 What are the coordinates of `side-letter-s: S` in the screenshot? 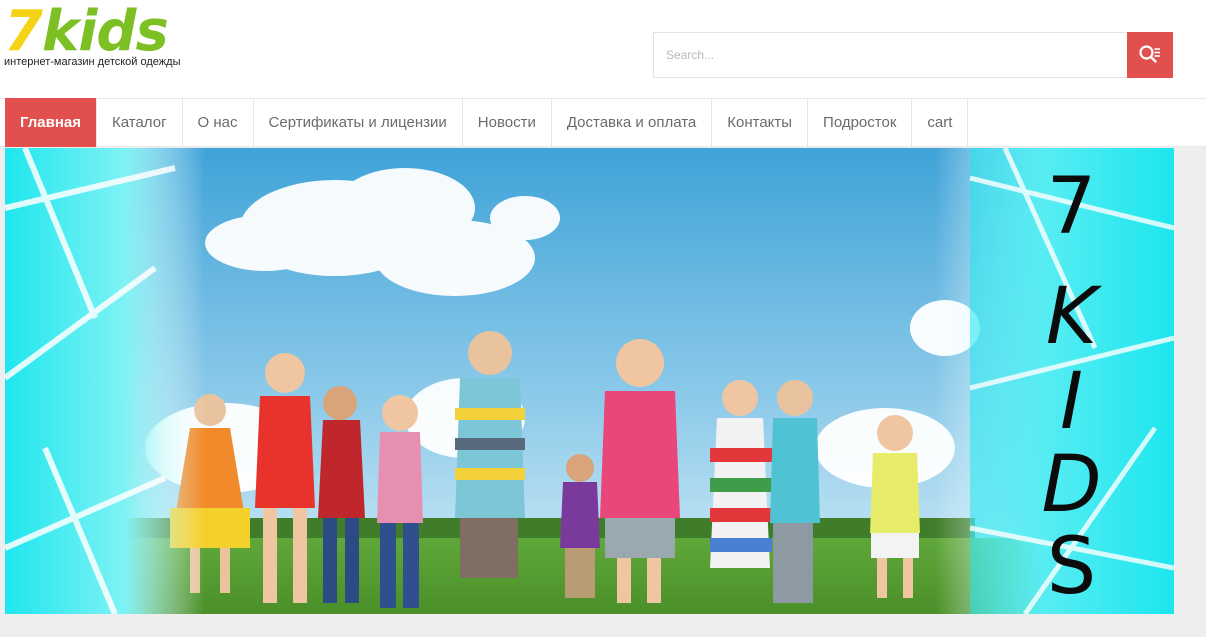 It's located at (1071, 567).